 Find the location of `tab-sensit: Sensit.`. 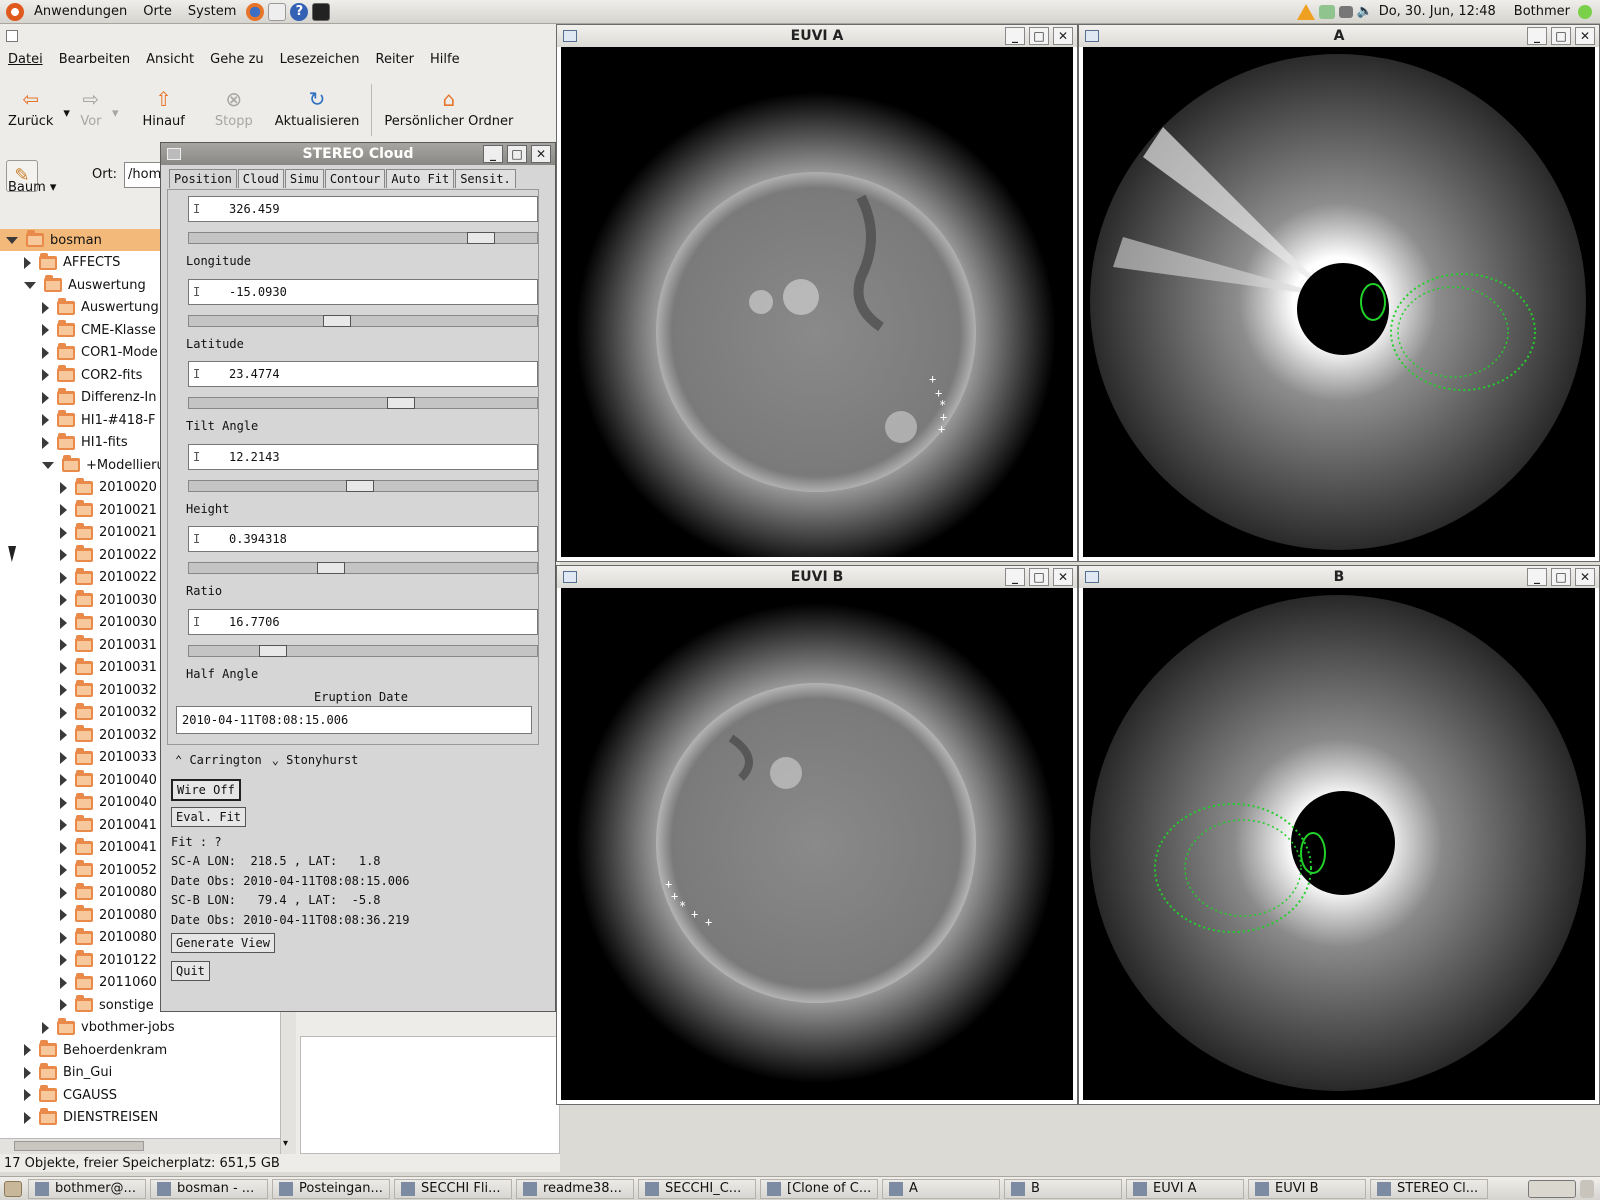

tab-sensit: Sensit. is located at coordinates (485, 178).